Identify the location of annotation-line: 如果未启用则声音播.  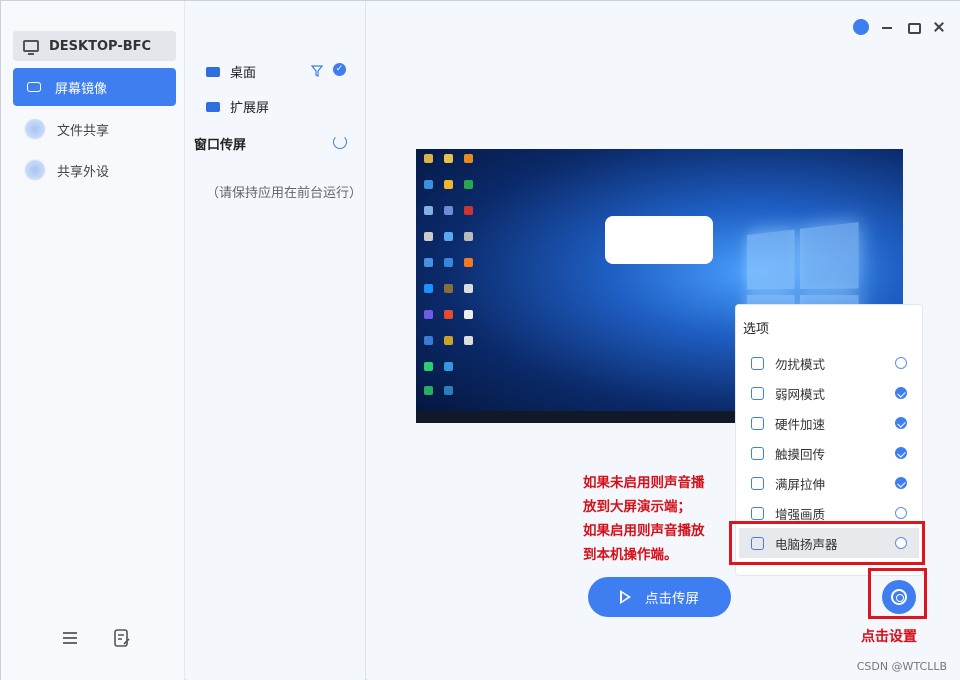
(644, 483).